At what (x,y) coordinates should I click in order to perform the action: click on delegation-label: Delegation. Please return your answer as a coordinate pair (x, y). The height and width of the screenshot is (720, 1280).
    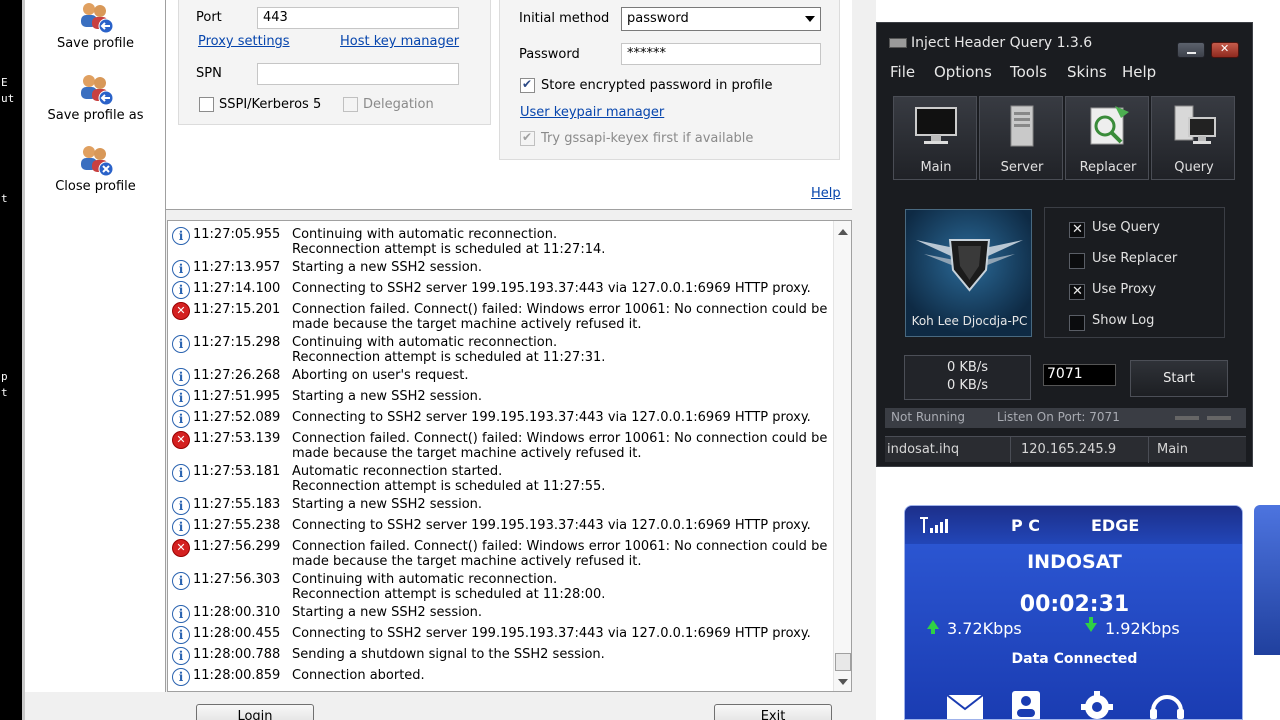
    Looking at the image, I should click on (398, 104).